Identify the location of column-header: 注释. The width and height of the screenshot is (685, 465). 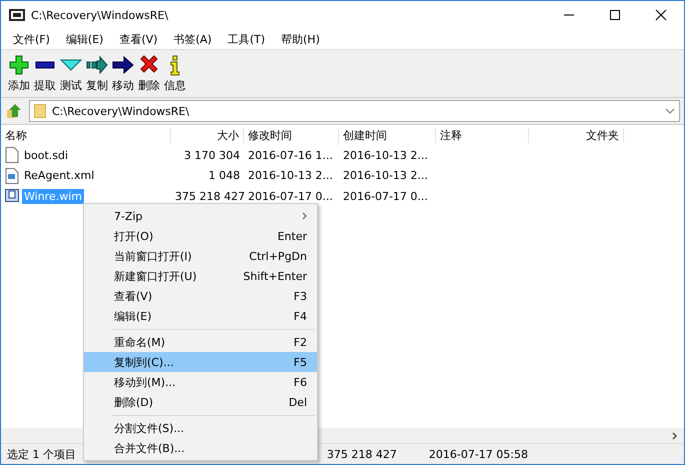
(482, 135).